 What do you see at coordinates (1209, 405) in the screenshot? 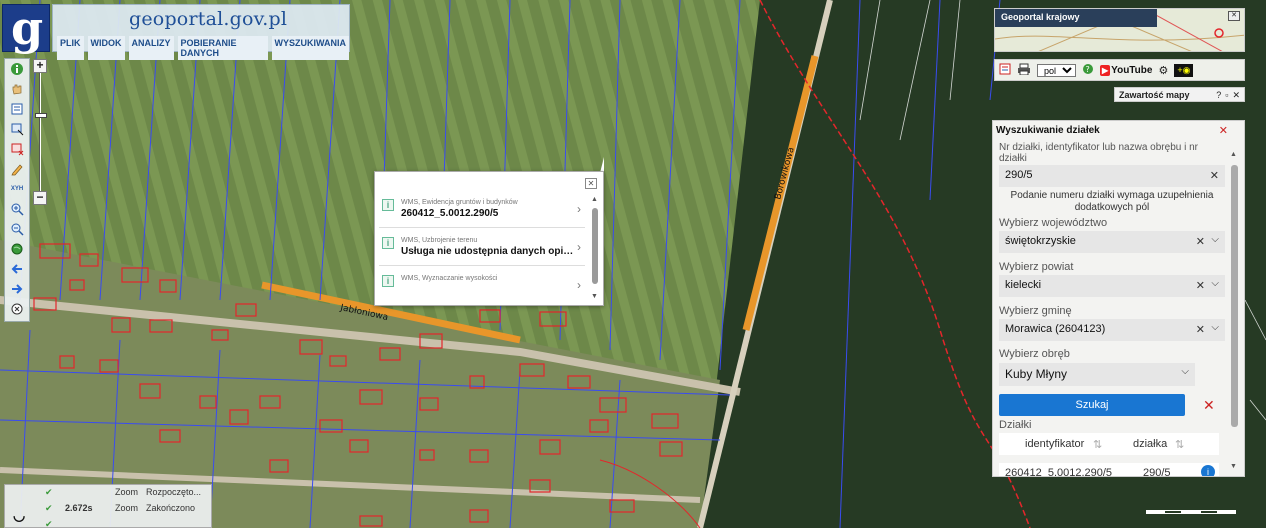
I see `clear-search-icon: ✕` at bounding box center [1209, 405].